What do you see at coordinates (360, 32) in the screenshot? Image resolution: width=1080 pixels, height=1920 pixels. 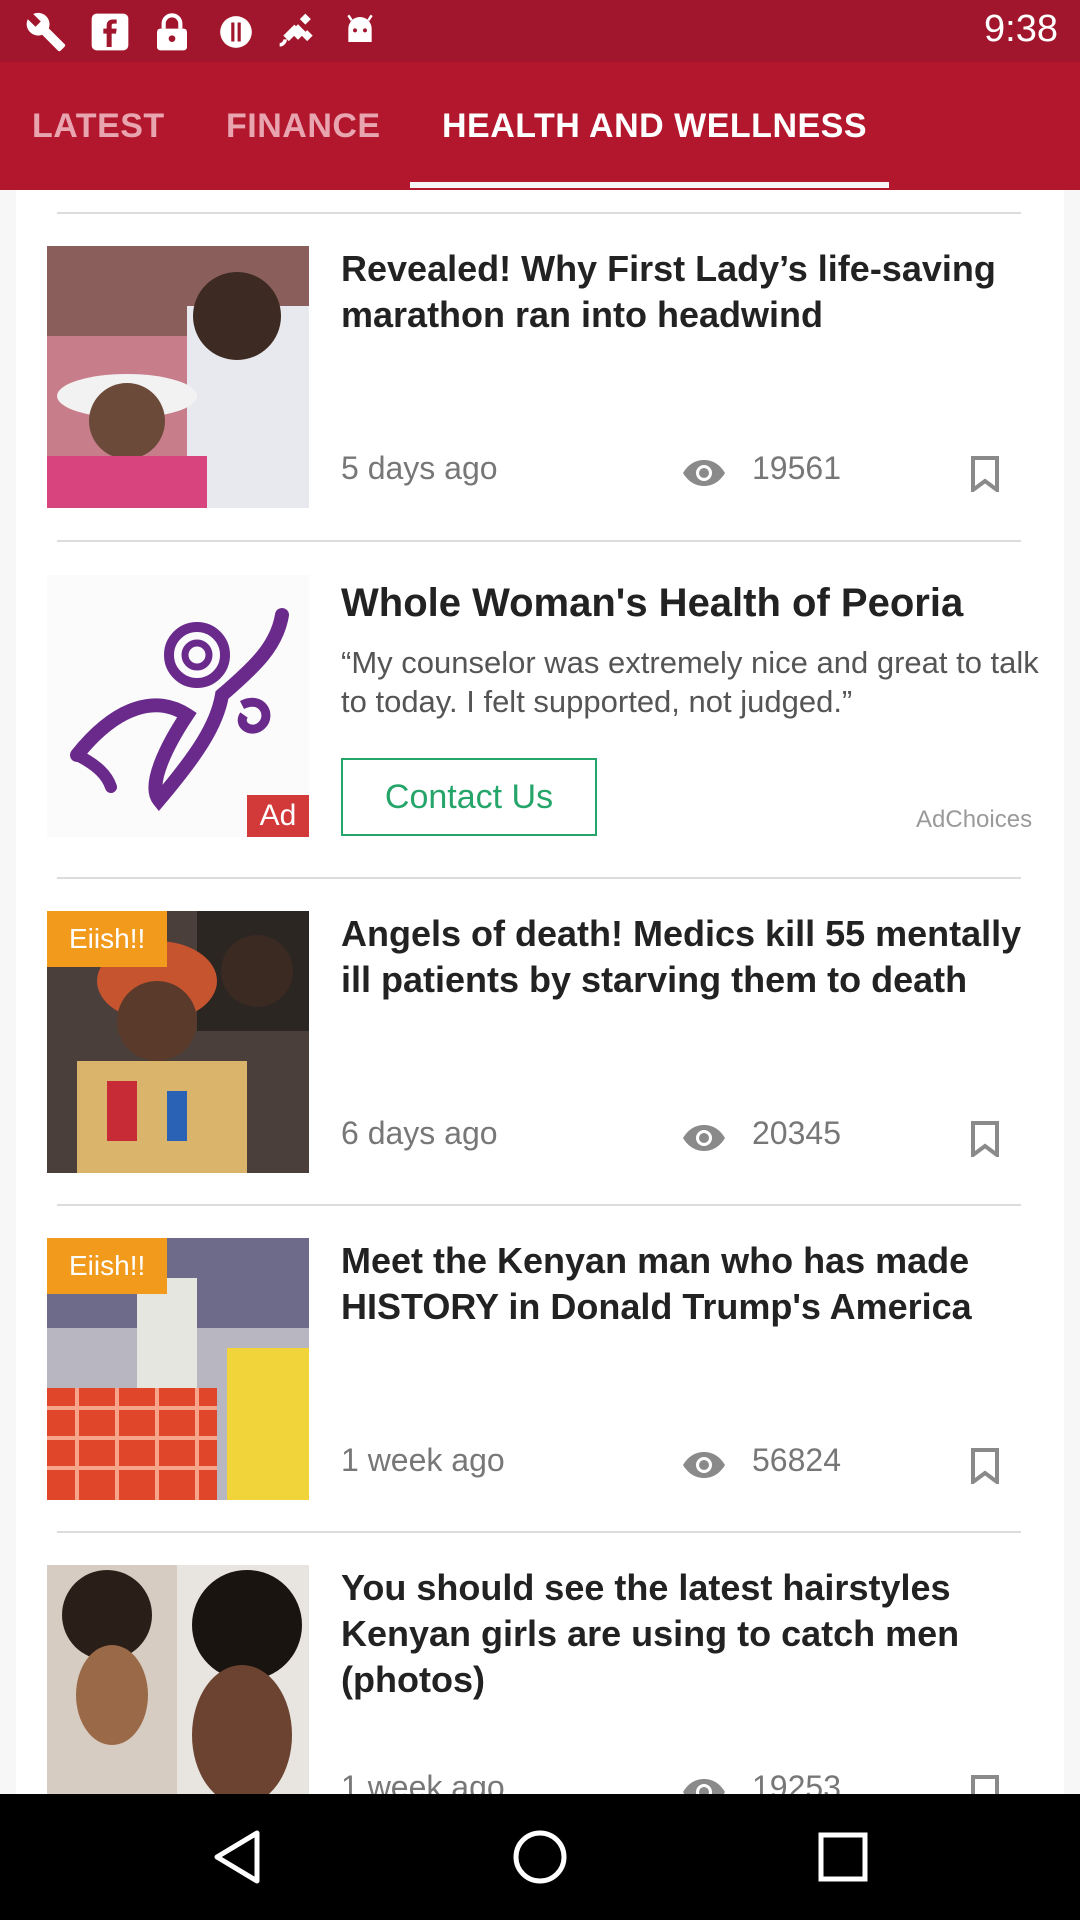 I see `android-icon` at bounding box center [360, 32].